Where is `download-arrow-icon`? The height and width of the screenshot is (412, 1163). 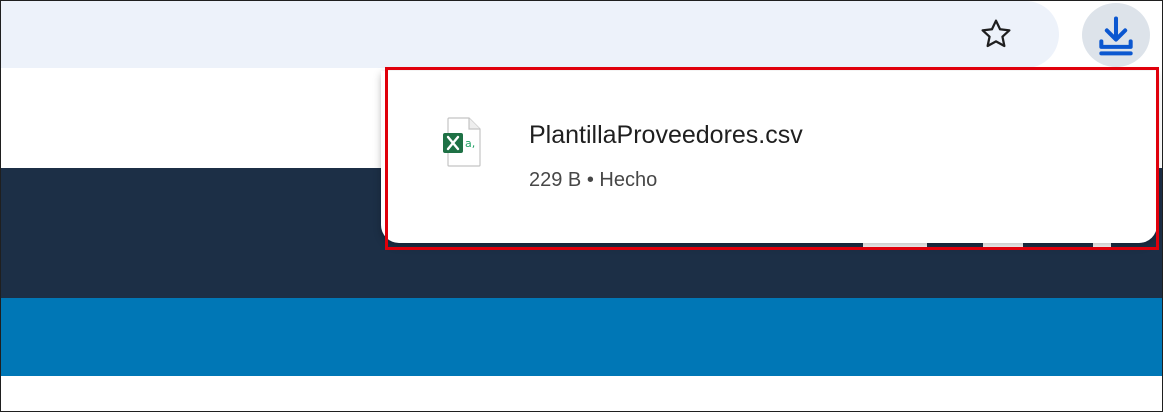 download-arrow-icon is located at coordinates (1116, 36).